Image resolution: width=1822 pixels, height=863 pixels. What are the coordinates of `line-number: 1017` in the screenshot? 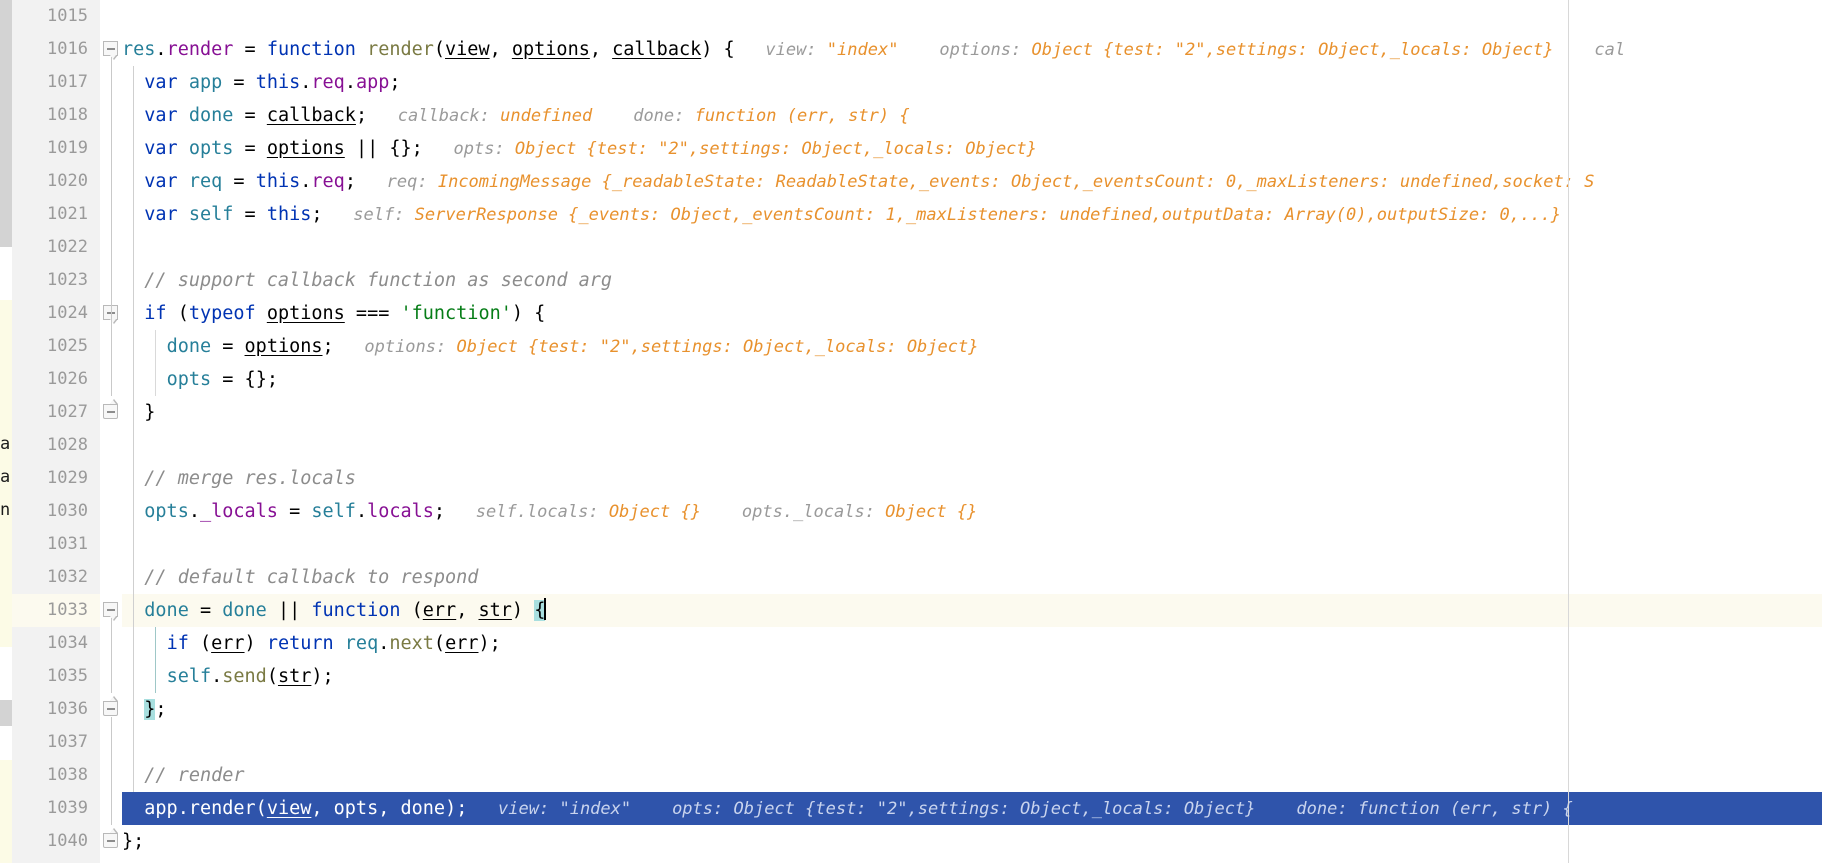 It's located at (53, 82).